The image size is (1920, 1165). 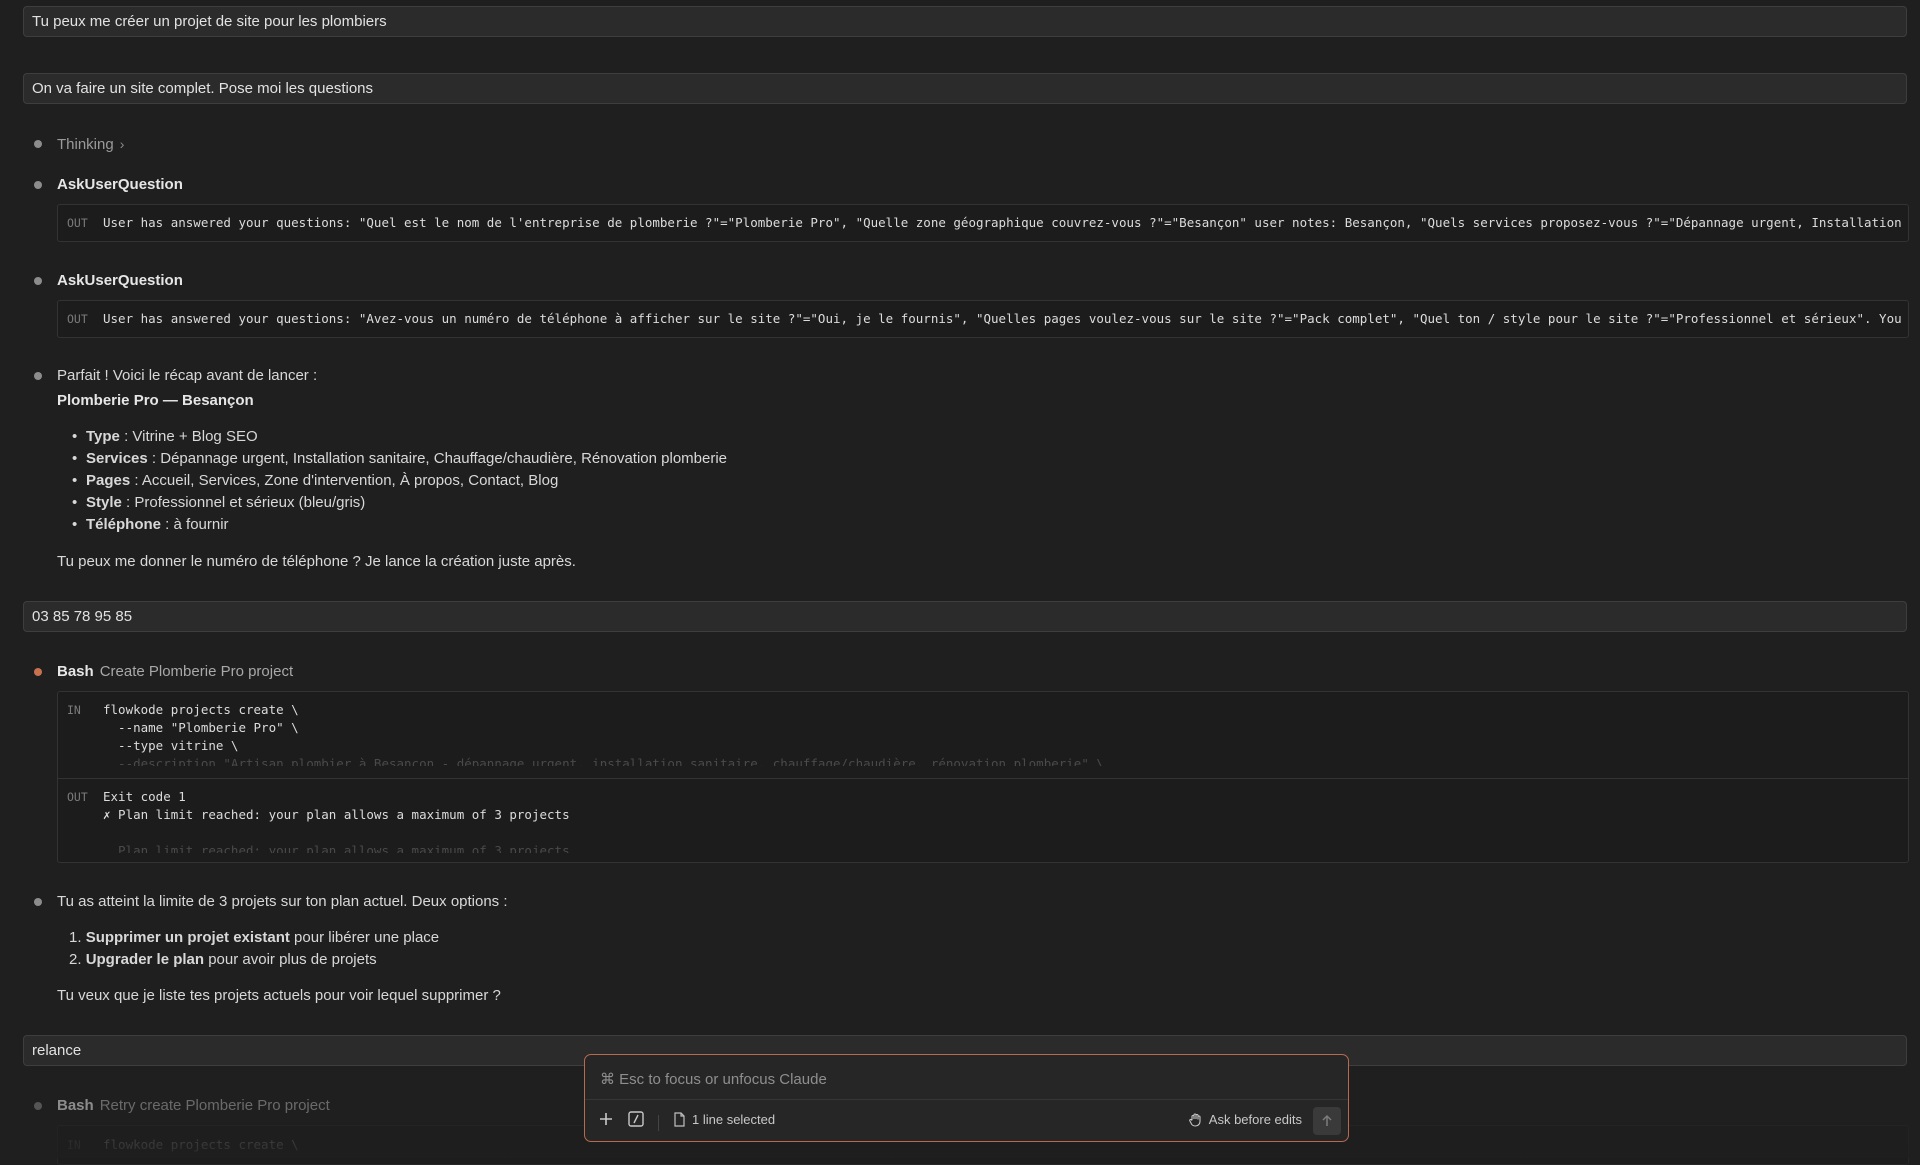 I want to click on code-line: flowkode projects create \, so click(x=201, y=709).